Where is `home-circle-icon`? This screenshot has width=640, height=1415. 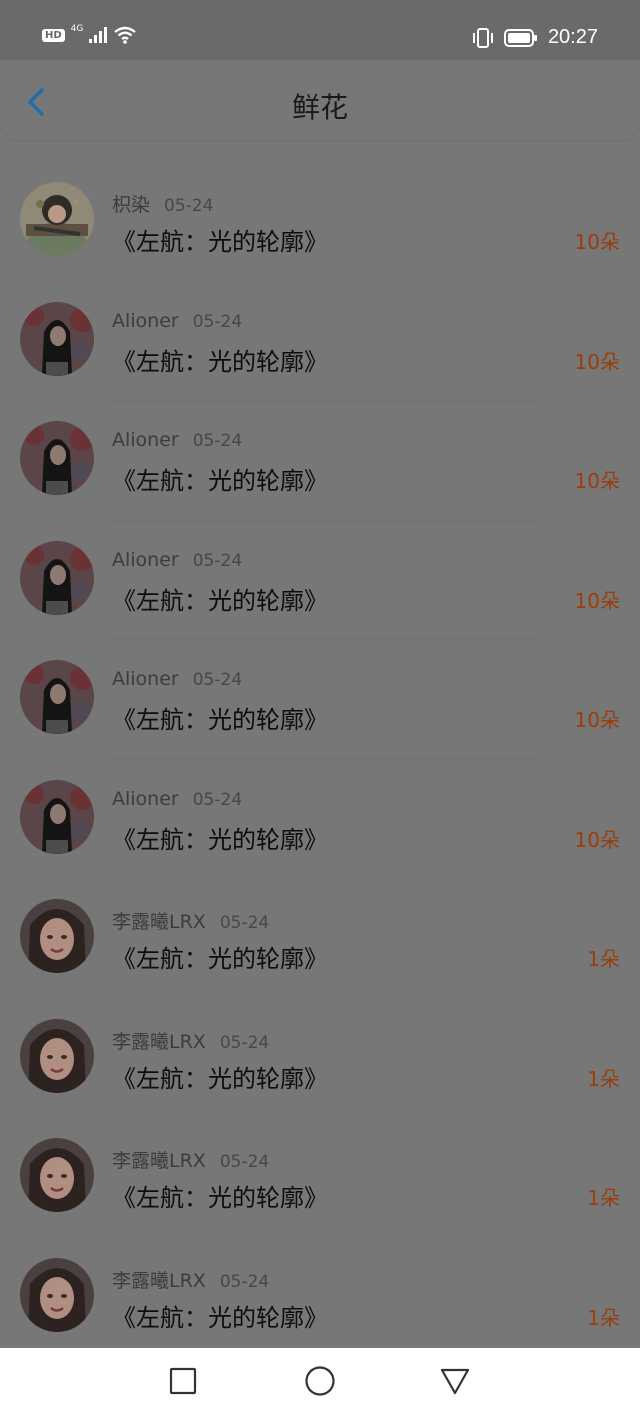
home-circle-icon is located at coordinates (320, 1381).